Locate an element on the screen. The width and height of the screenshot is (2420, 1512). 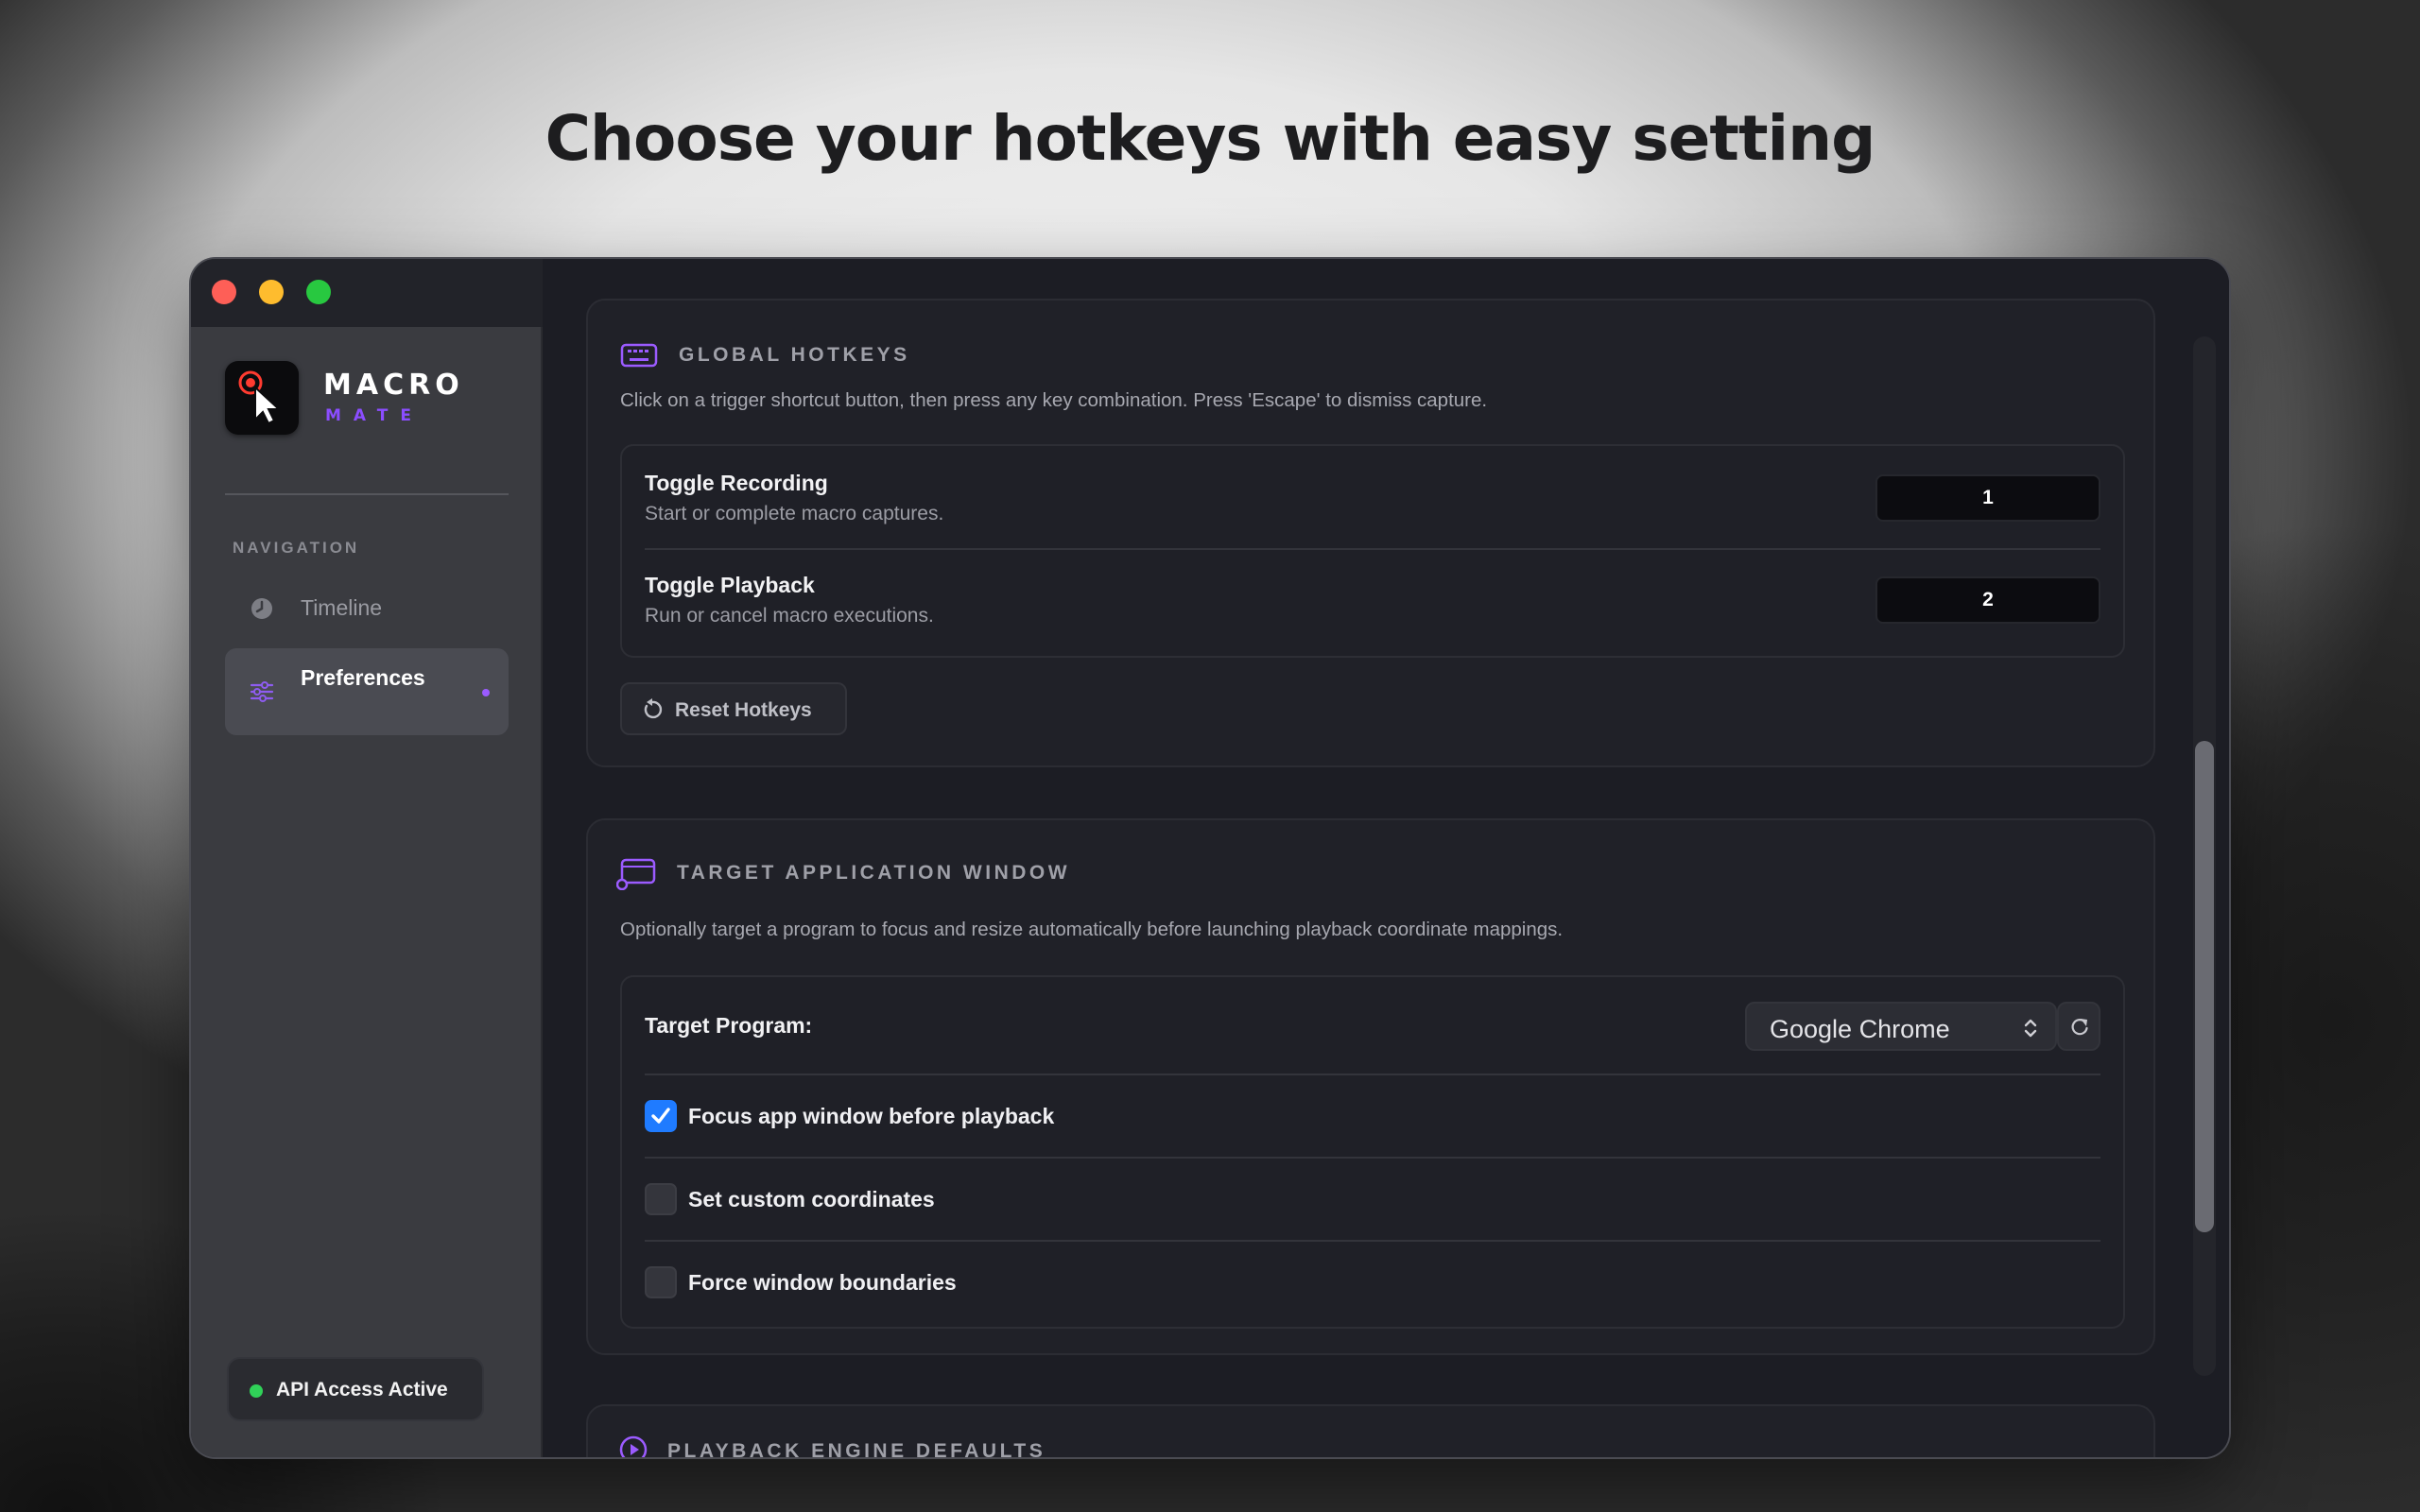
force-bounds-label: Force window boundaries is located at coordinates (822, 1283).